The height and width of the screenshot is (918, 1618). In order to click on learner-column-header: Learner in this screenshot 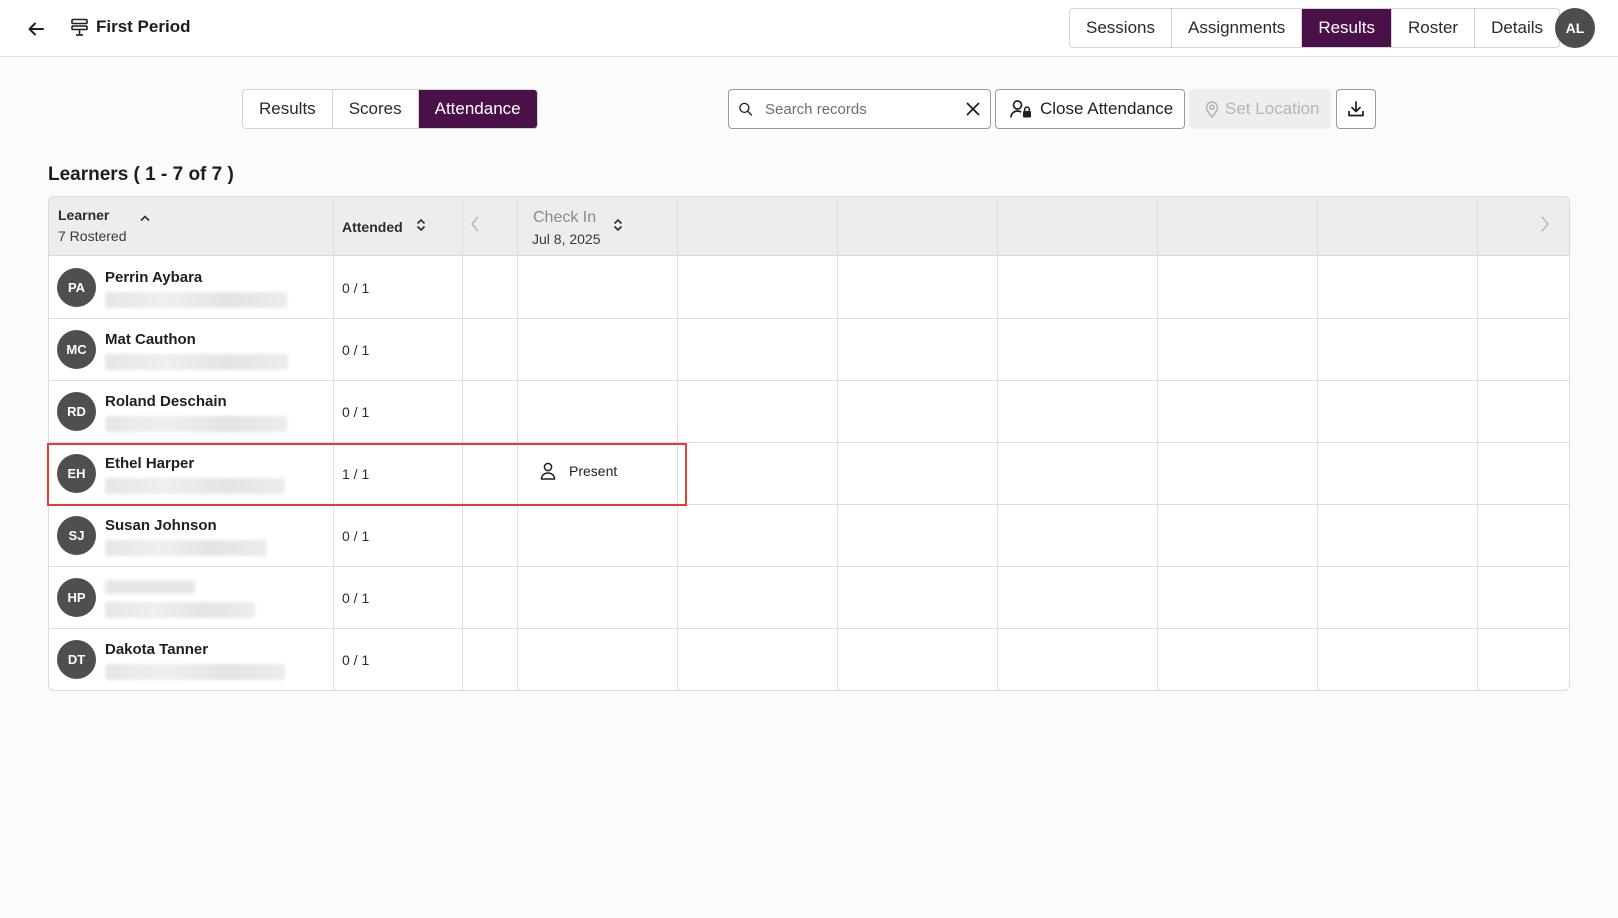, I will do `click(83, 215)`.